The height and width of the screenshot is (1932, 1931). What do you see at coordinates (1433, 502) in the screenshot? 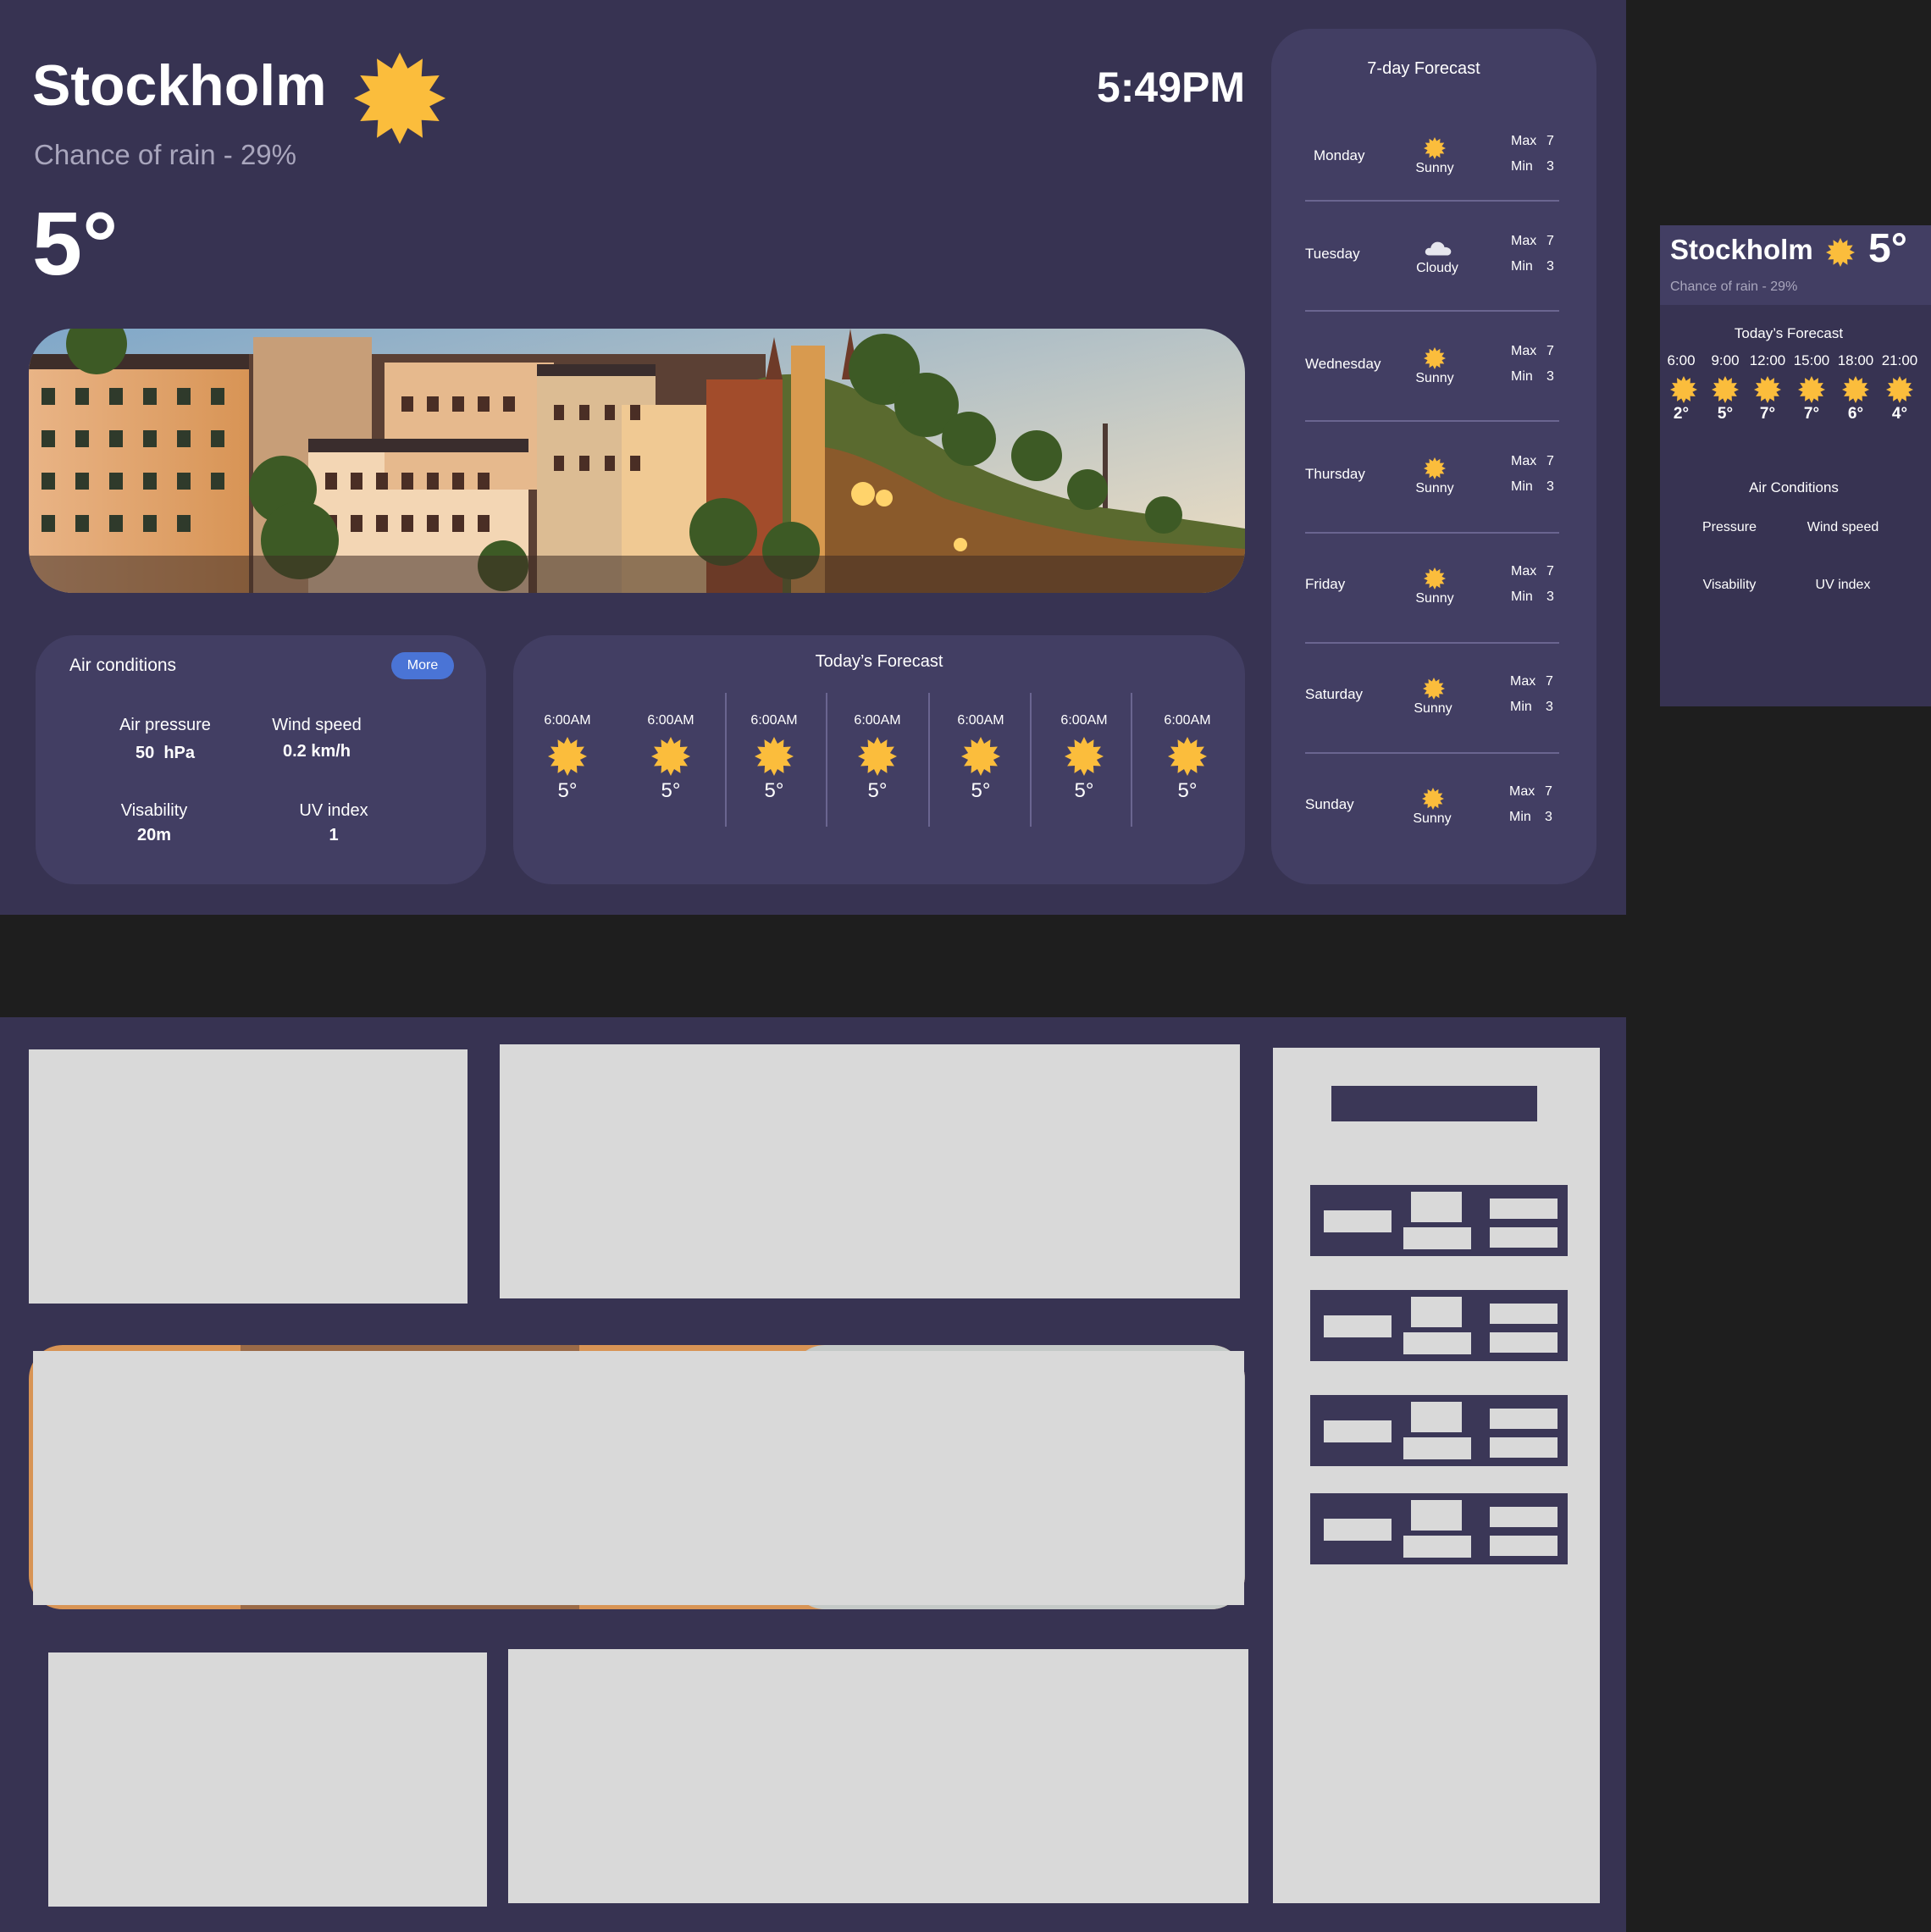
I see `day-row: Thursday Sunny Max 7 Min 3` at bounding box center [1433, 502].